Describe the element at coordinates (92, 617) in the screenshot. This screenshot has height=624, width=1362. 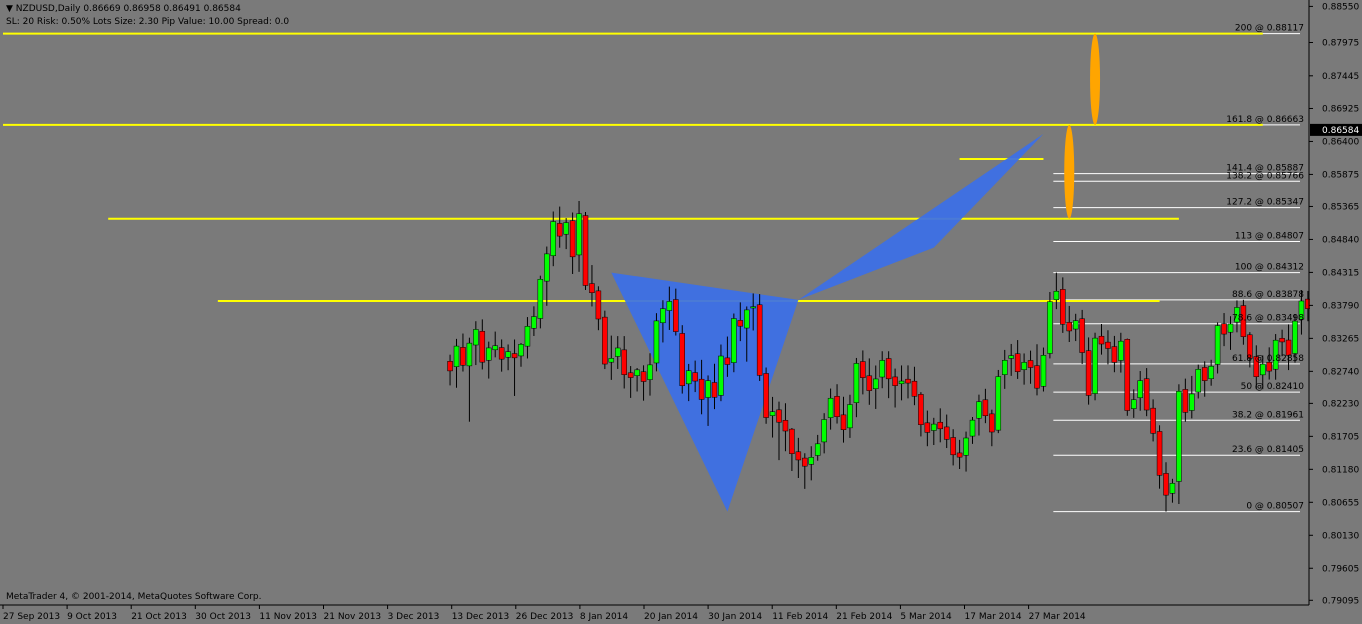
I see `time-tick-label: 9 Oct 2013` at that location.